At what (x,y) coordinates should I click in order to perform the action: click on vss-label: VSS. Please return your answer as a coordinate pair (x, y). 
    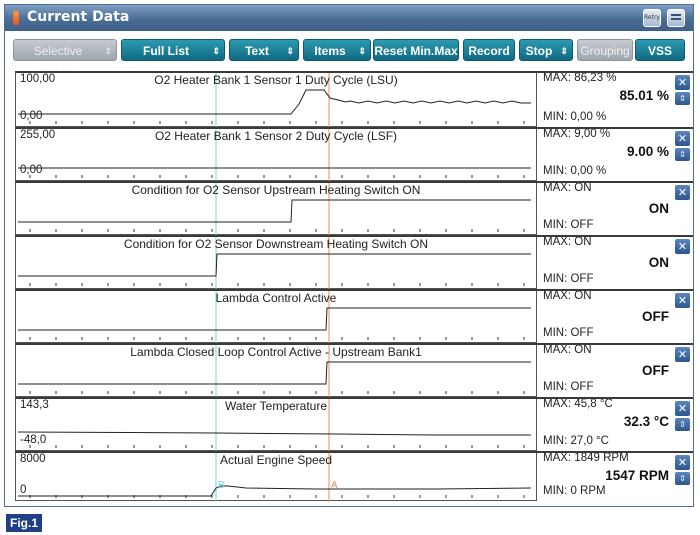
    Looking at the image, I should click on (659, 51).